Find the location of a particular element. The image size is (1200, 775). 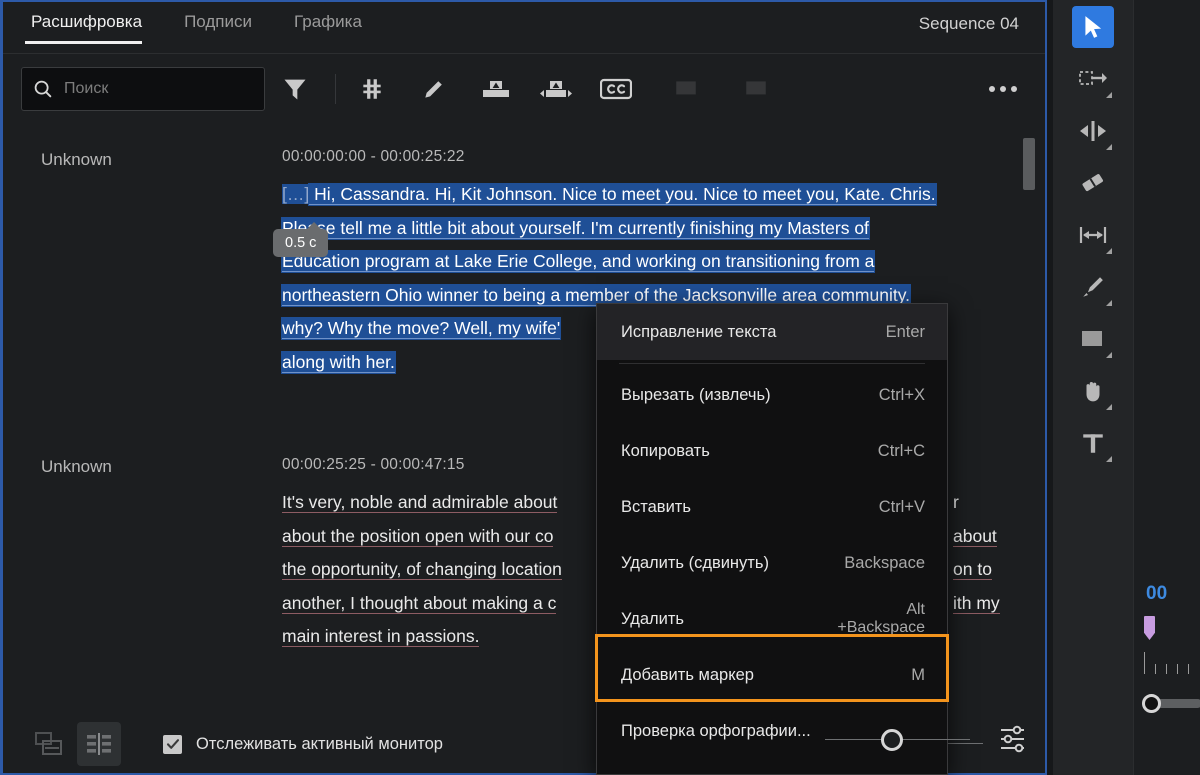

rectangle-tool is located at coordinates (1093, 339).